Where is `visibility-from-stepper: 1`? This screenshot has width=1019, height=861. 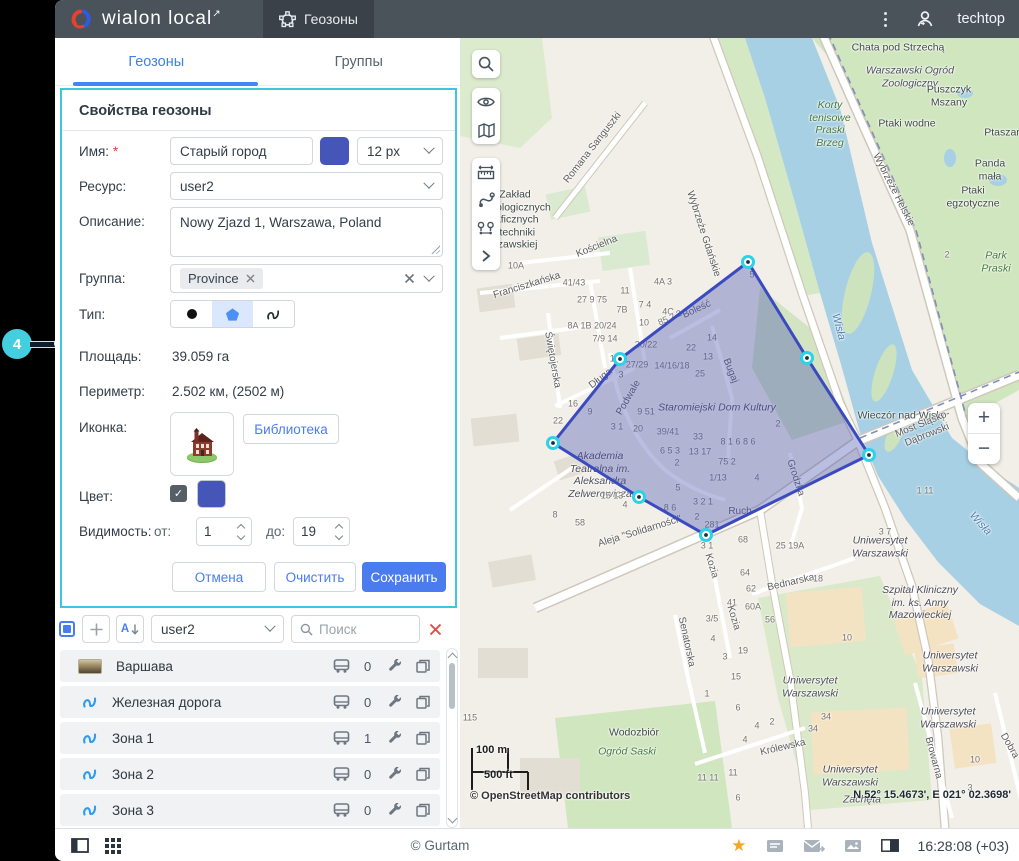
visibility-from-stepper: 1 is located at coordinates (224, 531).